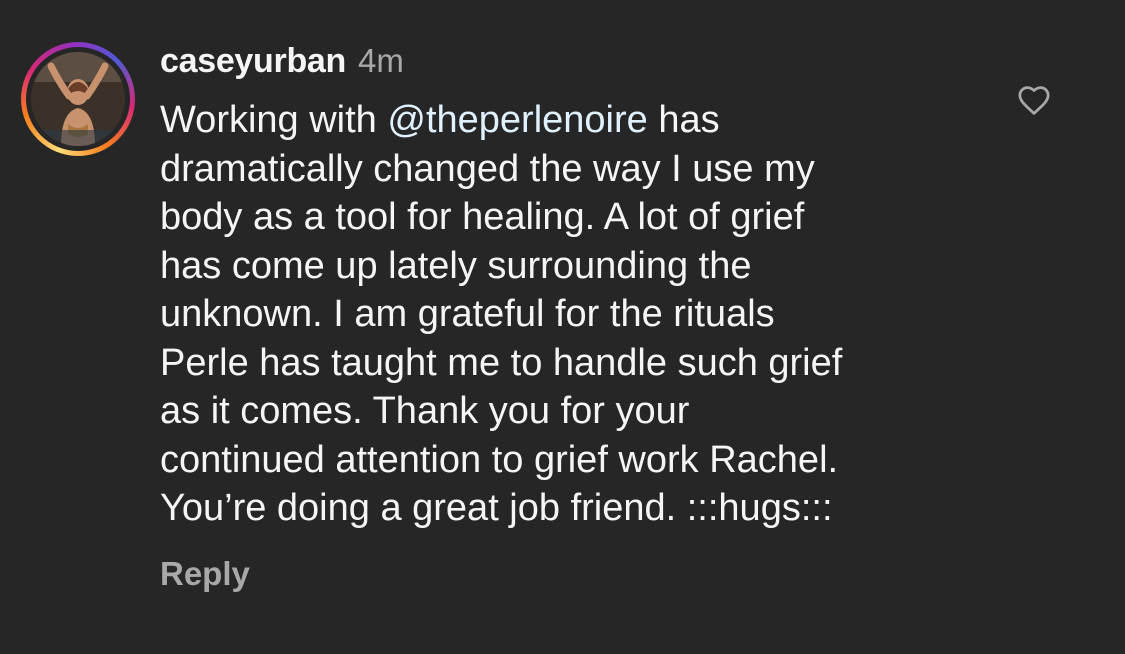 This screenshot has width=1125, height=654. I want to click on comment-text-segment: Working with, so click(274, 120).